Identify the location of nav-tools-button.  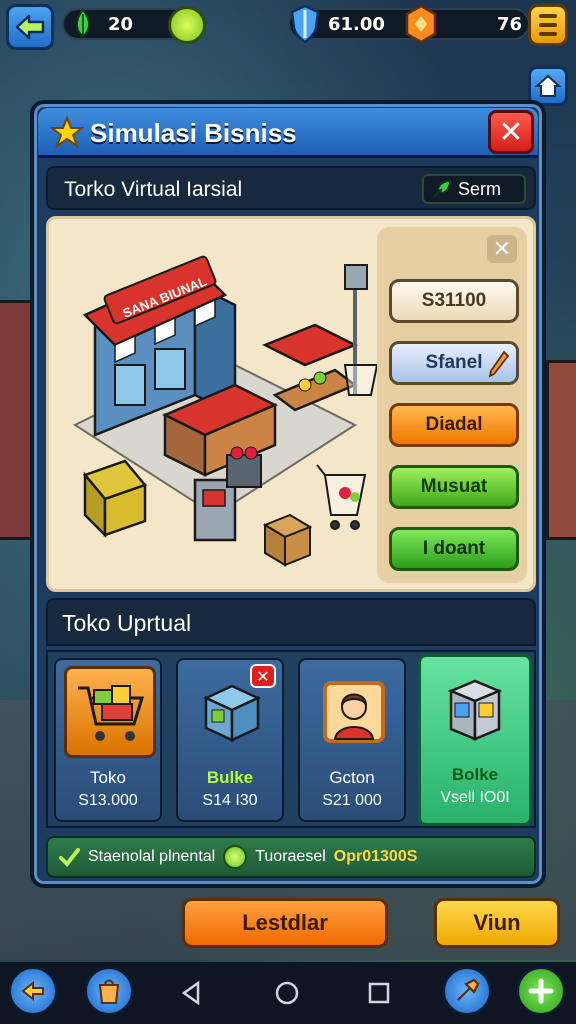
(467, 991).